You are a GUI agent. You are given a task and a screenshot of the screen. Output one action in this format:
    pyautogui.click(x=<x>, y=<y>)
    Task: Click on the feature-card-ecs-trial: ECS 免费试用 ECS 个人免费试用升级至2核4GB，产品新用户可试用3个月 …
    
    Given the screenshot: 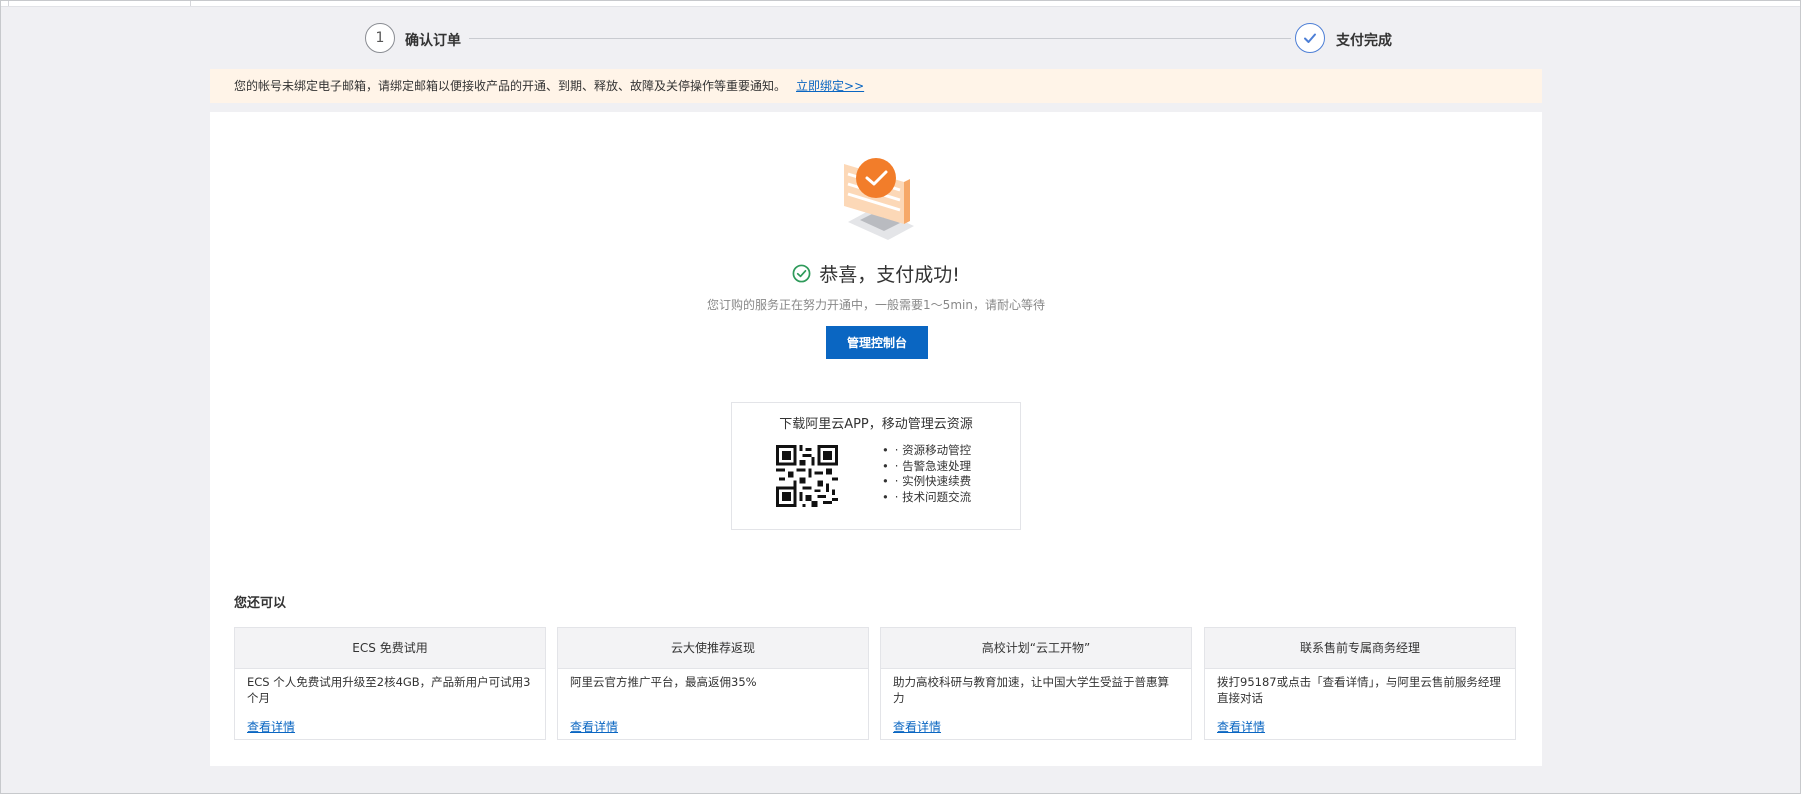 What is the action you would take?
    pyautogui.click(x=390, y=683)
    